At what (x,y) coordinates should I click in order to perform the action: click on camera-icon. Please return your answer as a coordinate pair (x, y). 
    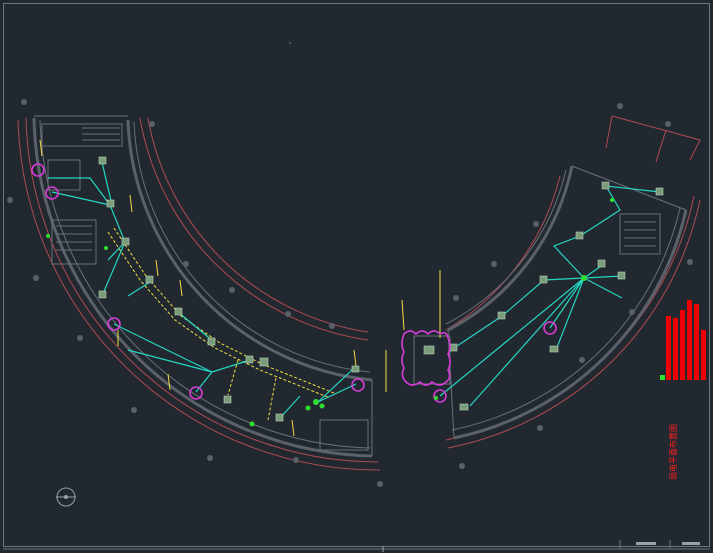
    Looking at the image, I should click on (196, 393).